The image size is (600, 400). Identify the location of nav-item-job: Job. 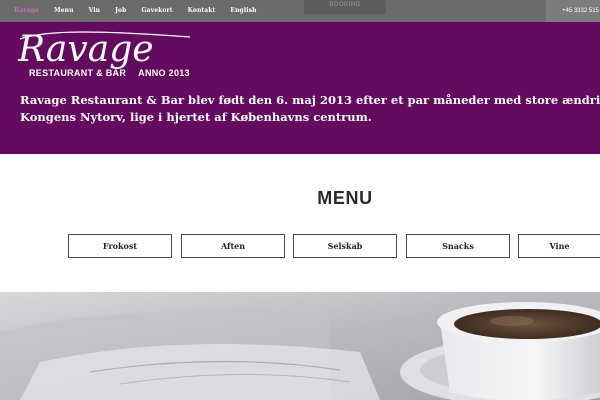
(120, 10).